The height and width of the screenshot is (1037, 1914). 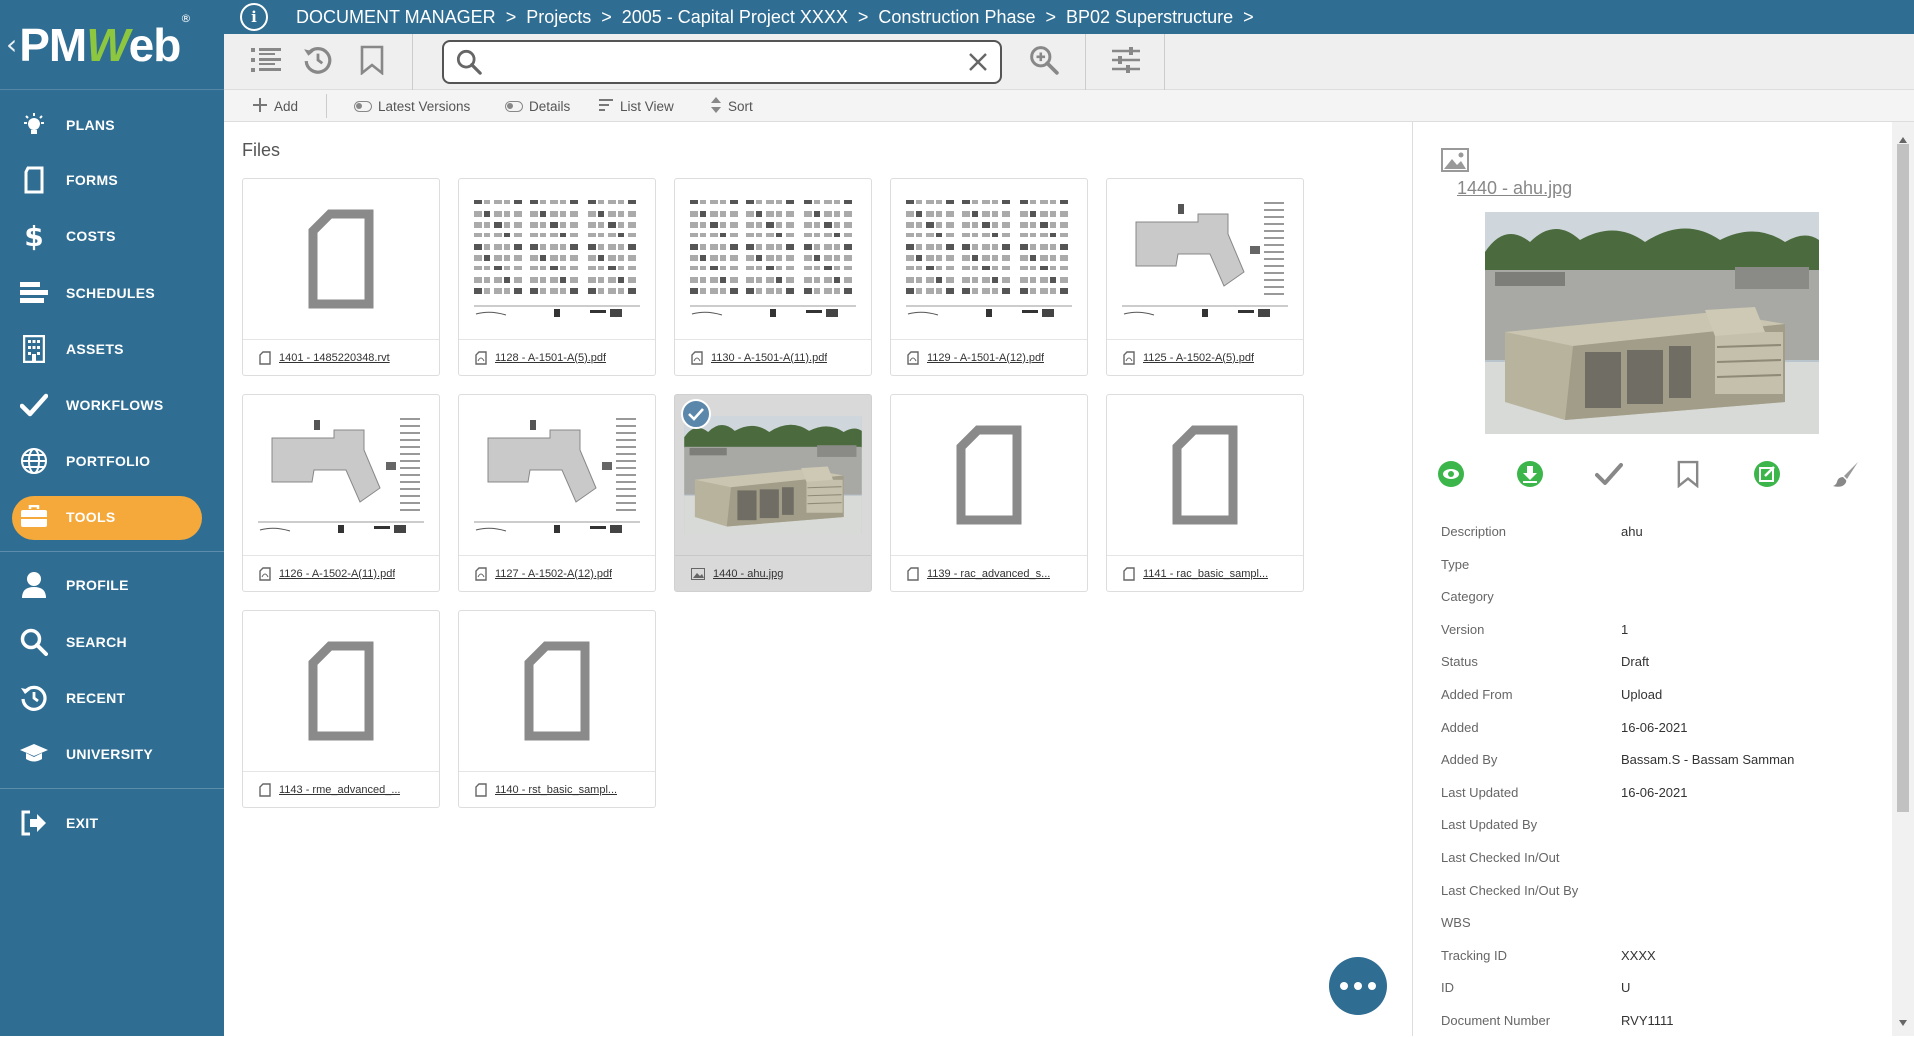 I want to click on details-scrollbar, so click(x=1903, y=579).